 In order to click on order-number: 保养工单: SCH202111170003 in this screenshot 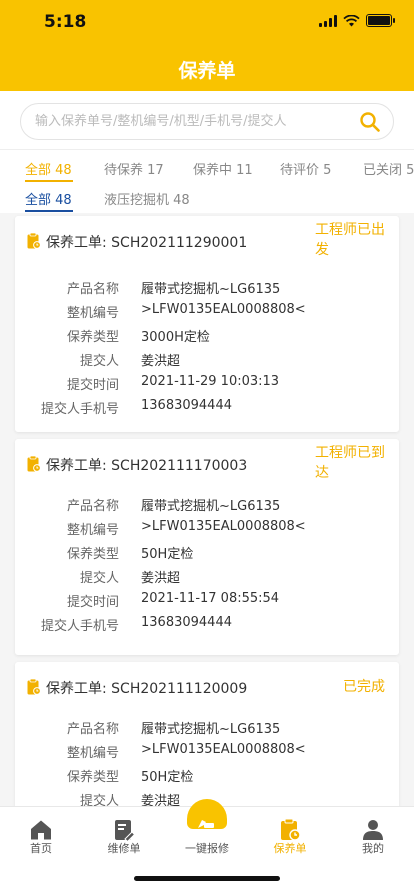, I will do `click(147, 466)`.